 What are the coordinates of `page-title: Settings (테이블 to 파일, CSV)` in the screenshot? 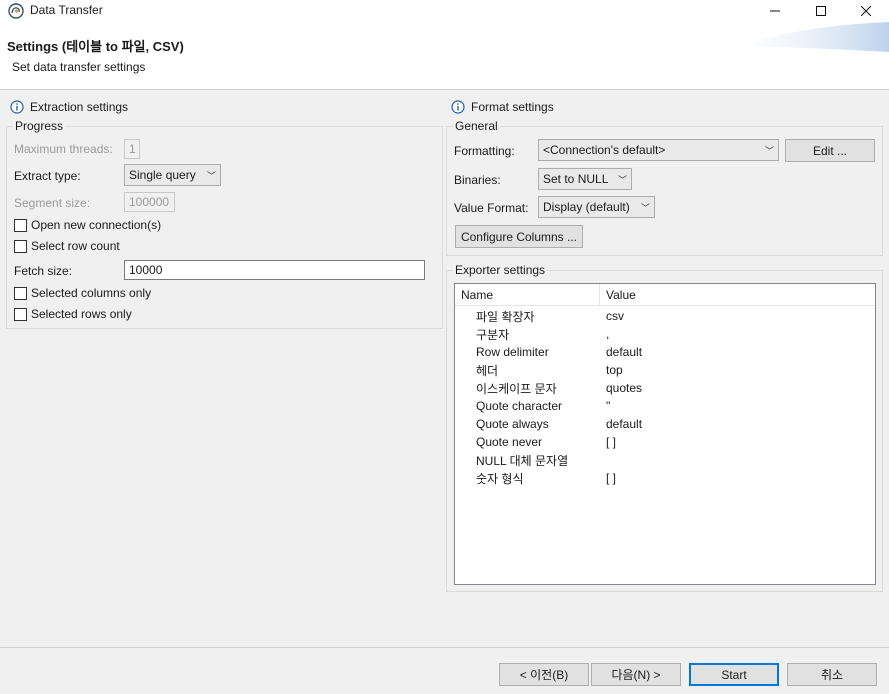 It's located at (95, 46).